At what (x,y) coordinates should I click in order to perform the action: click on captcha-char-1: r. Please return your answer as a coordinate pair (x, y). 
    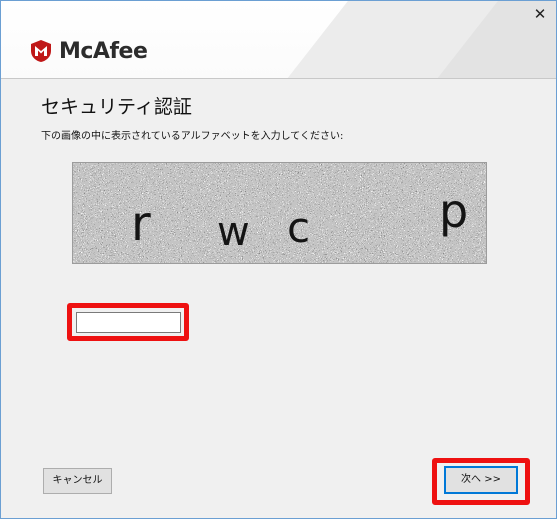
    Looking at the image, I should click on (141, 224).